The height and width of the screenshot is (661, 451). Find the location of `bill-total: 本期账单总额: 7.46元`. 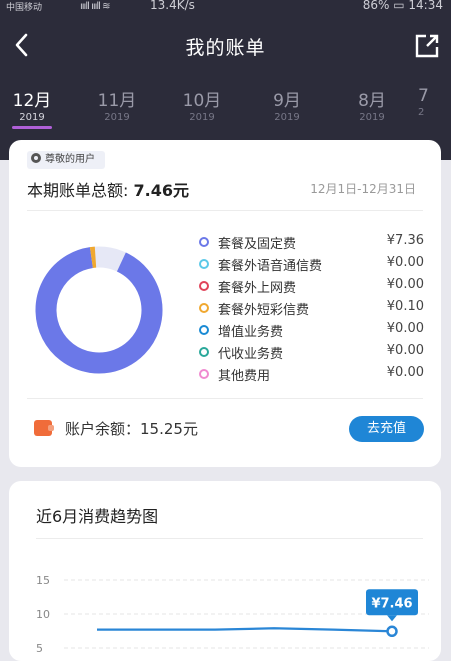

bill-total: 本期账单总额: 7.46元 is located at coordinates (108, 189).